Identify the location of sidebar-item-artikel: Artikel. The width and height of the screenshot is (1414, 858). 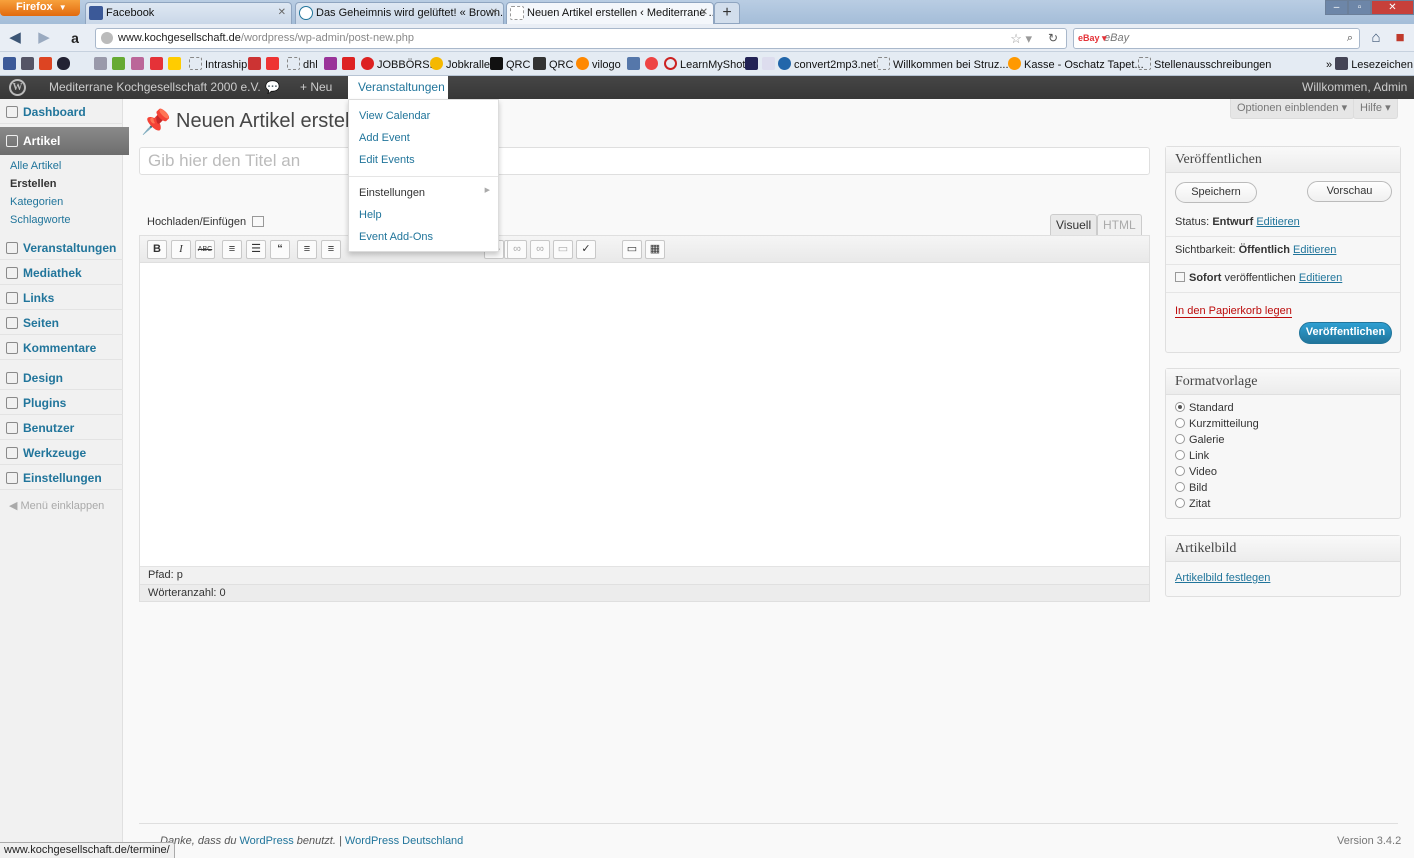
(64, 141).